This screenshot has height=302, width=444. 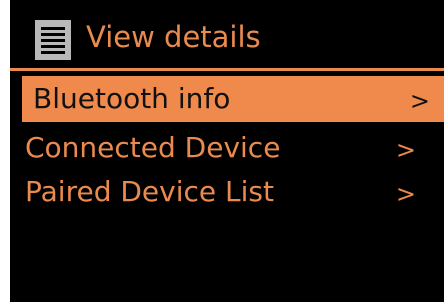 I want to click on menu-item-label: Paired Device List, so click(x=149, y=191).